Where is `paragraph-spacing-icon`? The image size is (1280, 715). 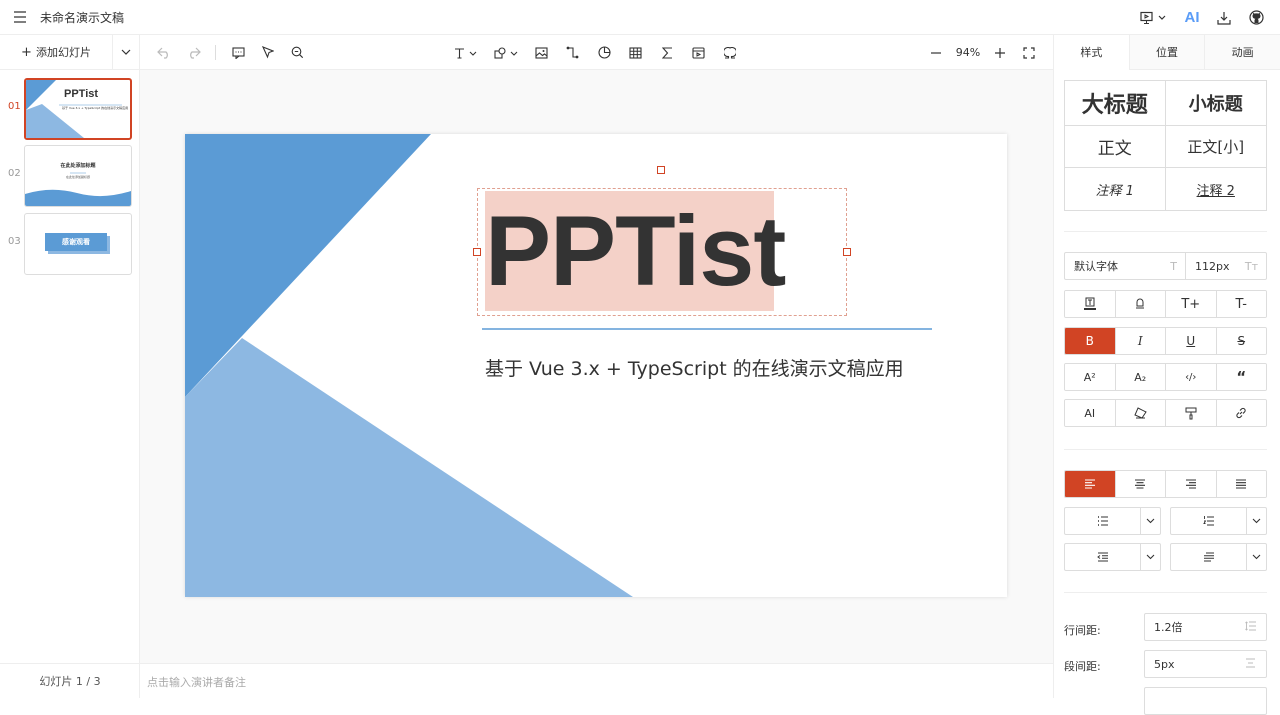 paragraph-spacing-icon is located at coordinates (1250, 664).